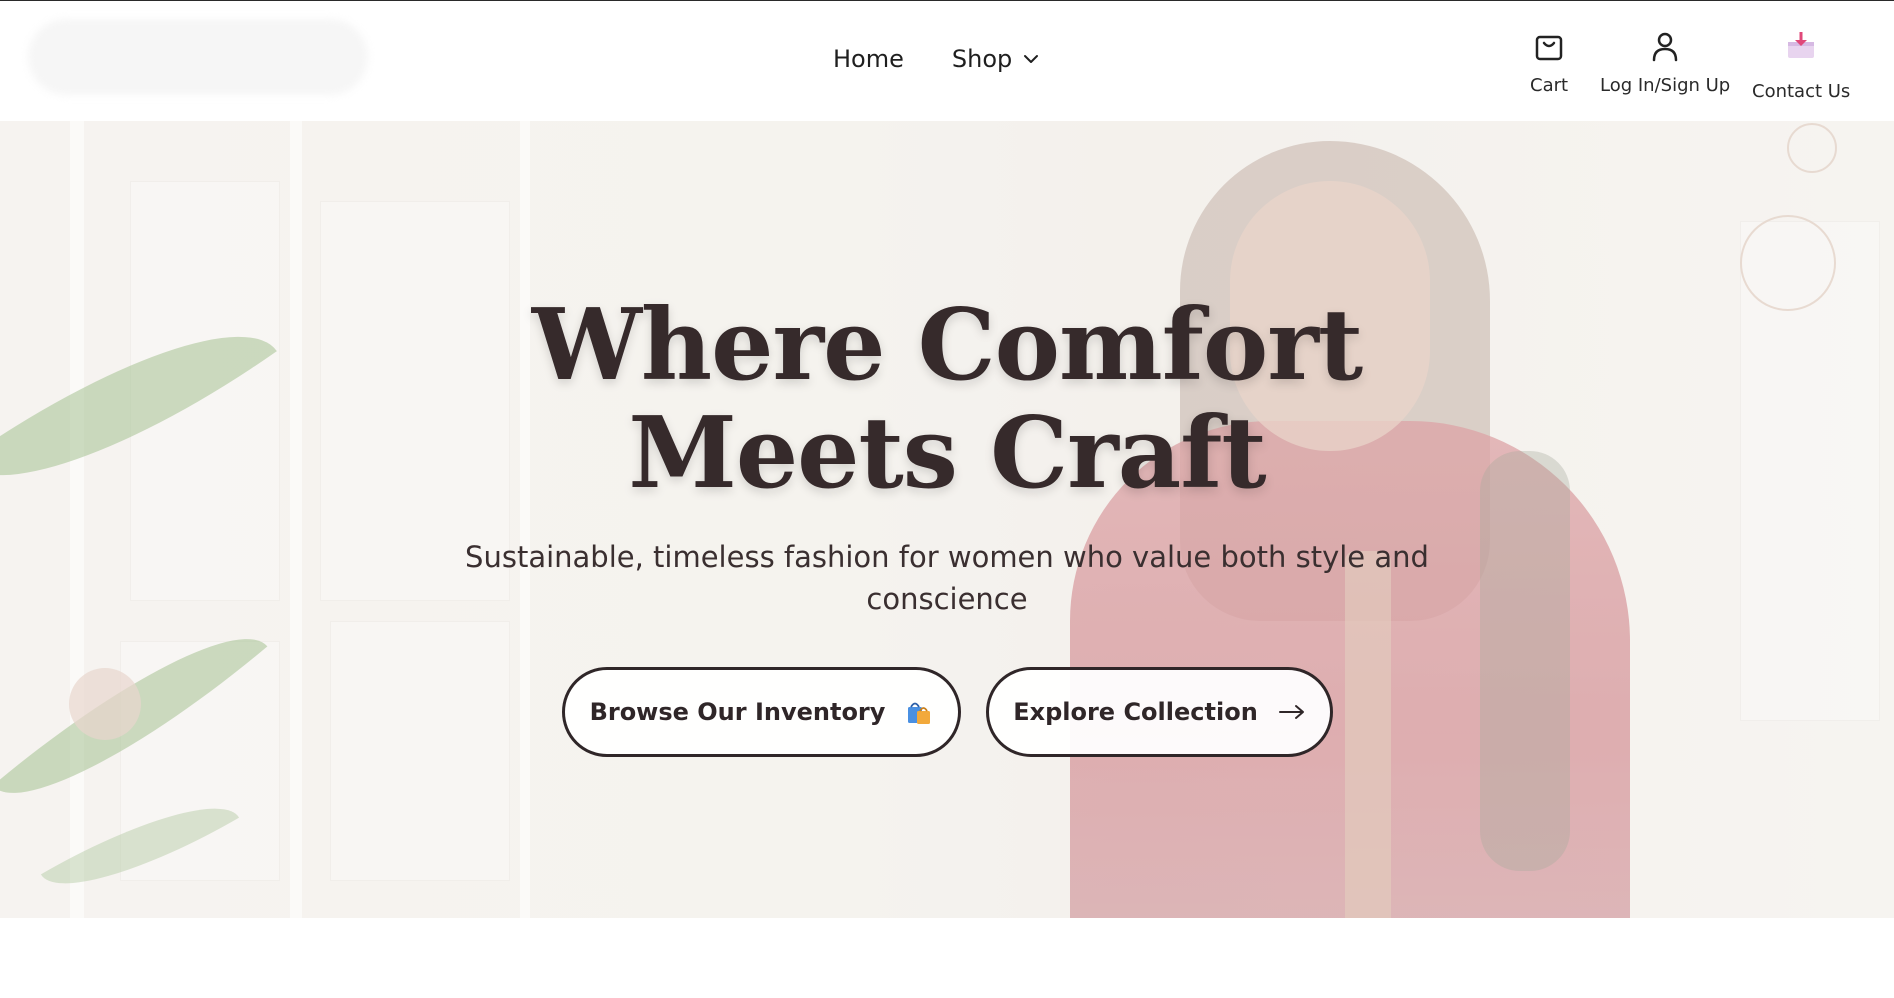  I want to click on chevron-down-icon, so click(1031, 59).